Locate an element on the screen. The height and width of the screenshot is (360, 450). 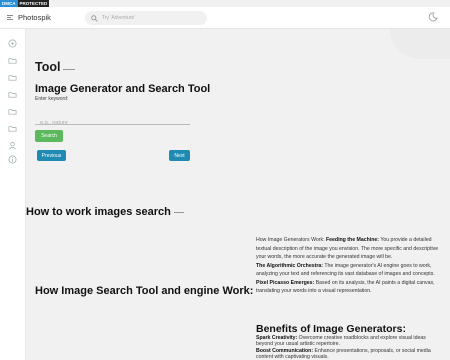
decorative-shape is located at coordinates (420, 44).